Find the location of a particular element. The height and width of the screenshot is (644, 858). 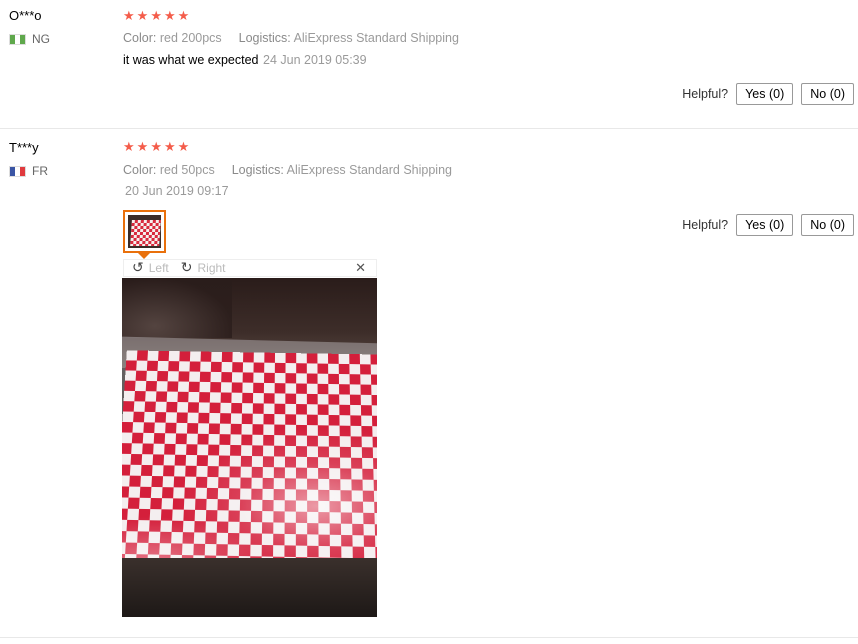

rotate-right-label: Right is located at coordinates (211, 268).